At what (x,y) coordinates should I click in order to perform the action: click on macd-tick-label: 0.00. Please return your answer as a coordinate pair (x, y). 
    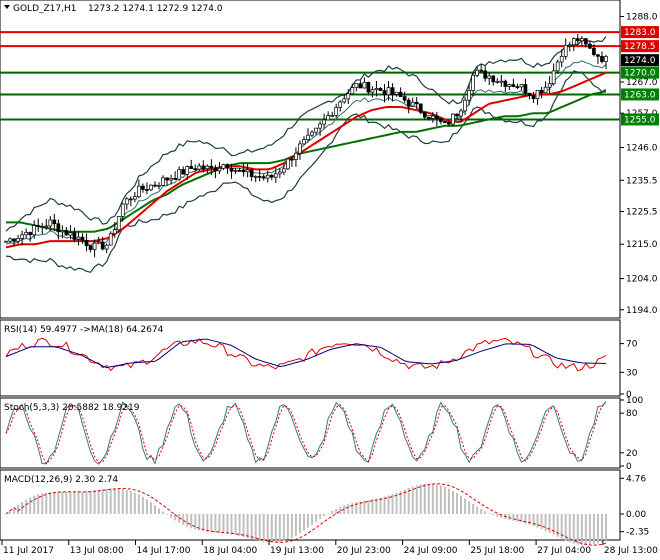
    Looking at the image, I should click on (636, 515).